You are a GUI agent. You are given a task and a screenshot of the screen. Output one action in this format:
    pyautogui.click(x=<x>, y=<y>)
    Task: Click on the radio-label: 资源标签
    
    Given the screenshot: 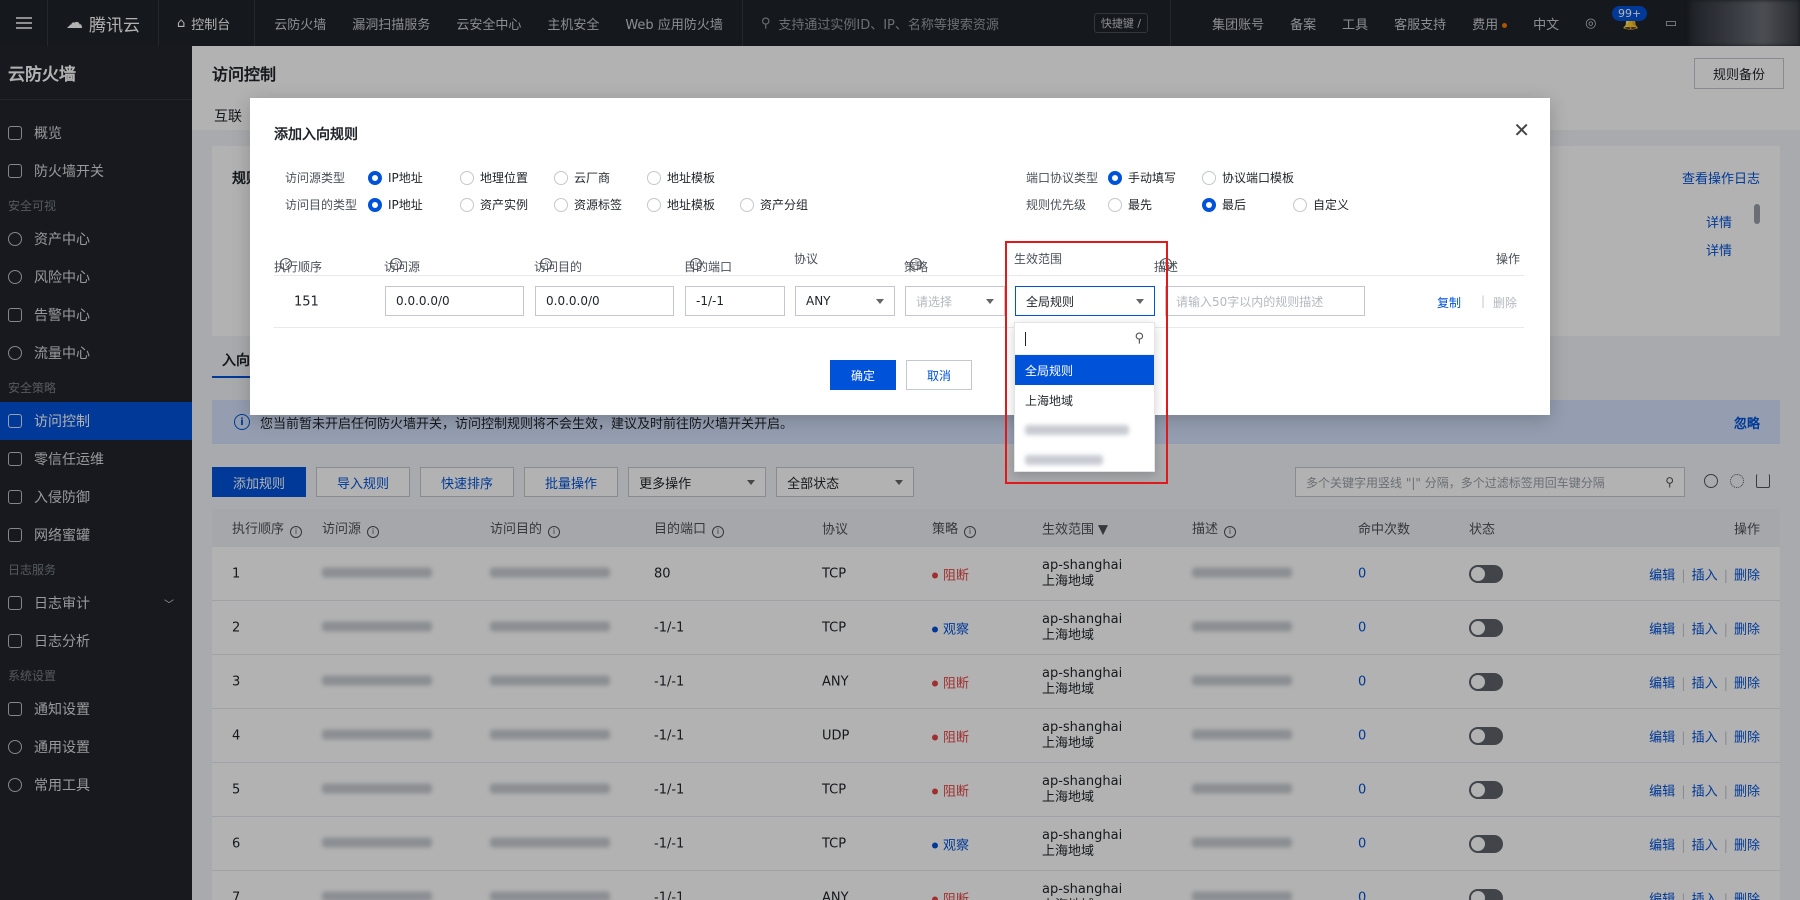 What is the action you would take?
    pyautogui.click(x=598, y=205)
    